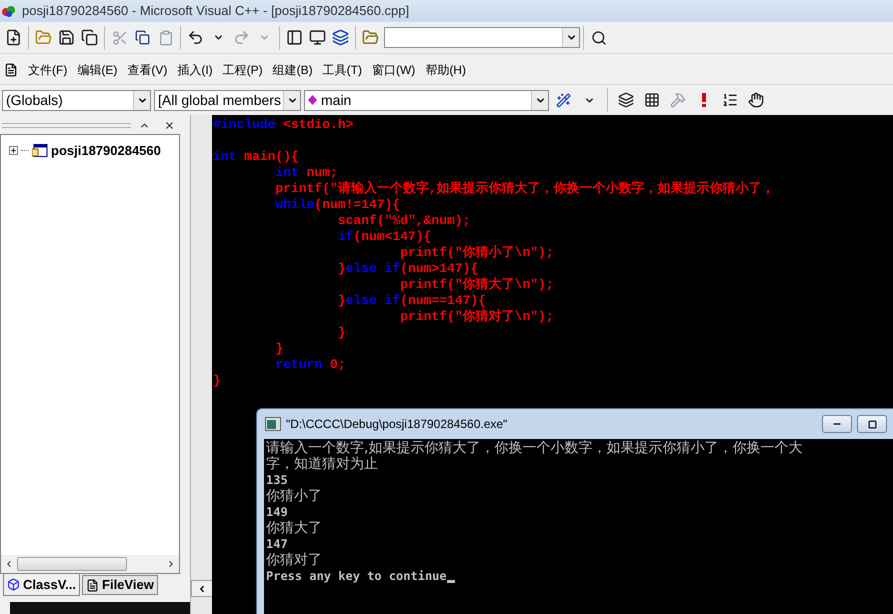  Describe the element at coordinates (524, 188) in the screenshot. I see `code-line: printf("请输入一个数字,如果提示你猜大了，你换一个小数字，如果提示你猜小了，` at that location.